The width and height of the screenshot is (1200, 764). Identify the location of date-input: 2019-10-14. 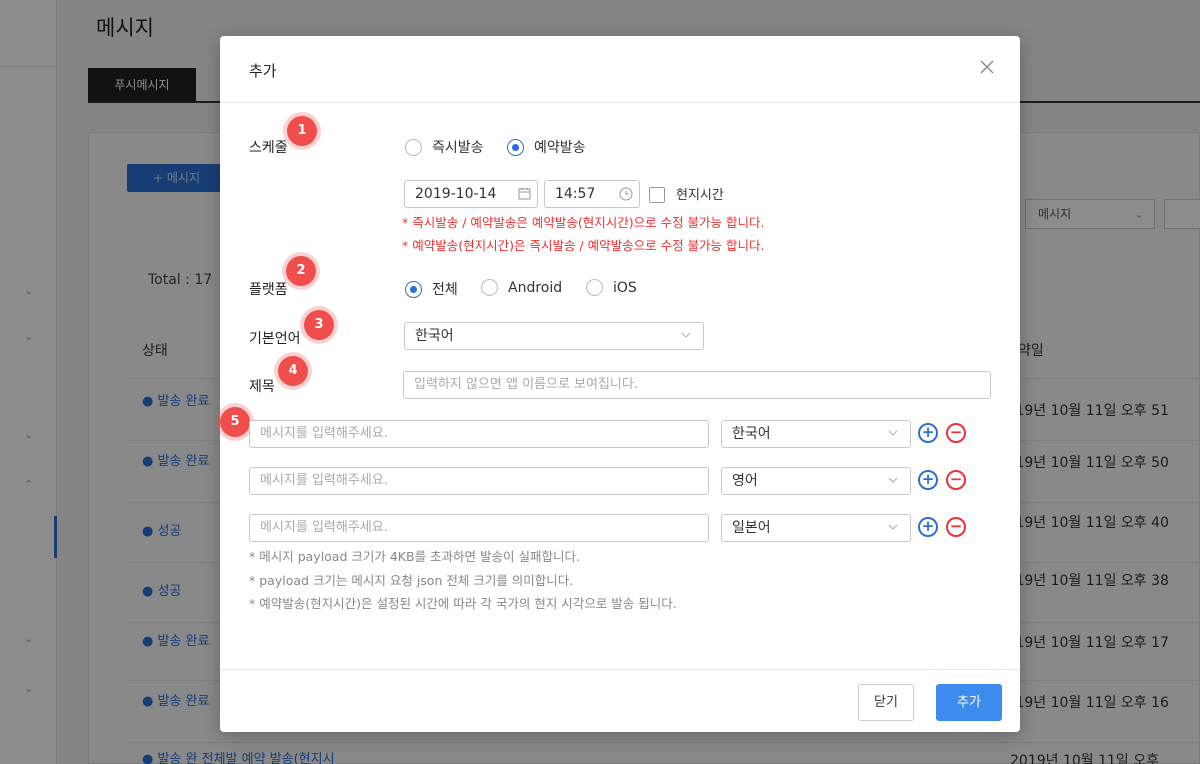
(471, 194).